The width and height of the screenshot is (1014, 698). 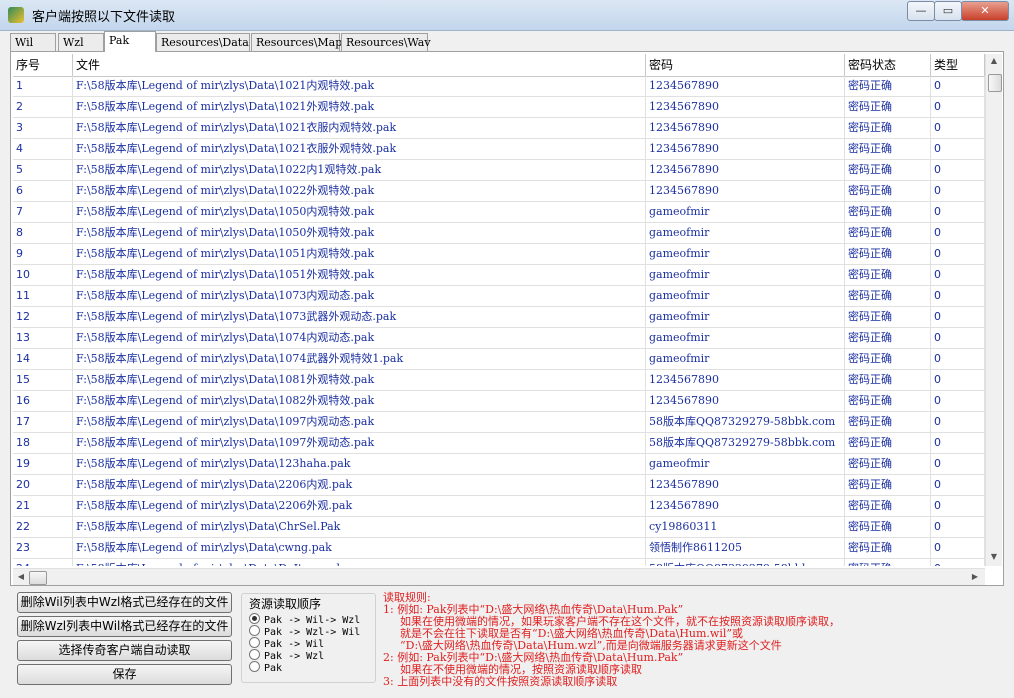 I want to click on vertical-scroll-thumb, so click(x=995, y=83).